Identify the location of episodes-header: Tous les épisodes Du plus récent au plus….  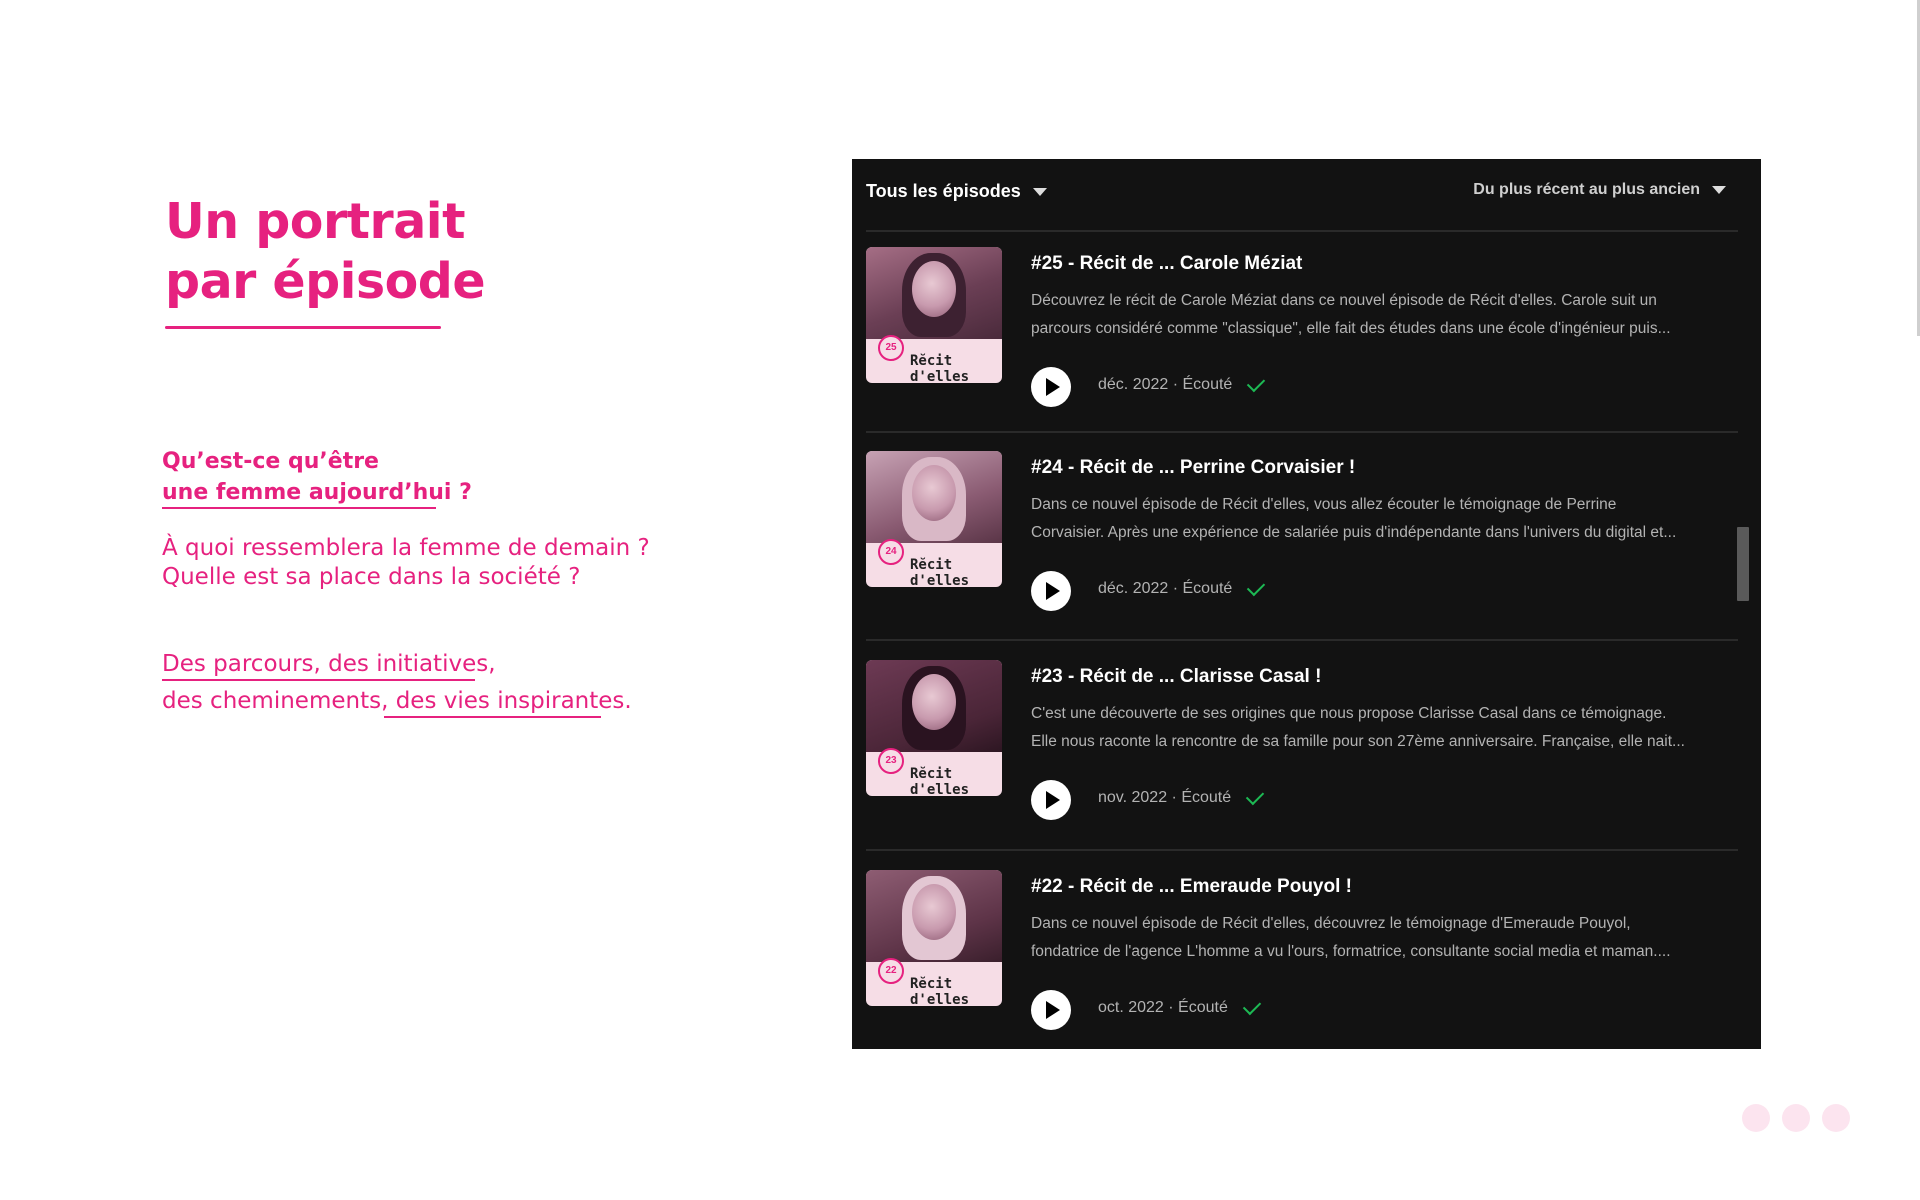
(1297, 195).